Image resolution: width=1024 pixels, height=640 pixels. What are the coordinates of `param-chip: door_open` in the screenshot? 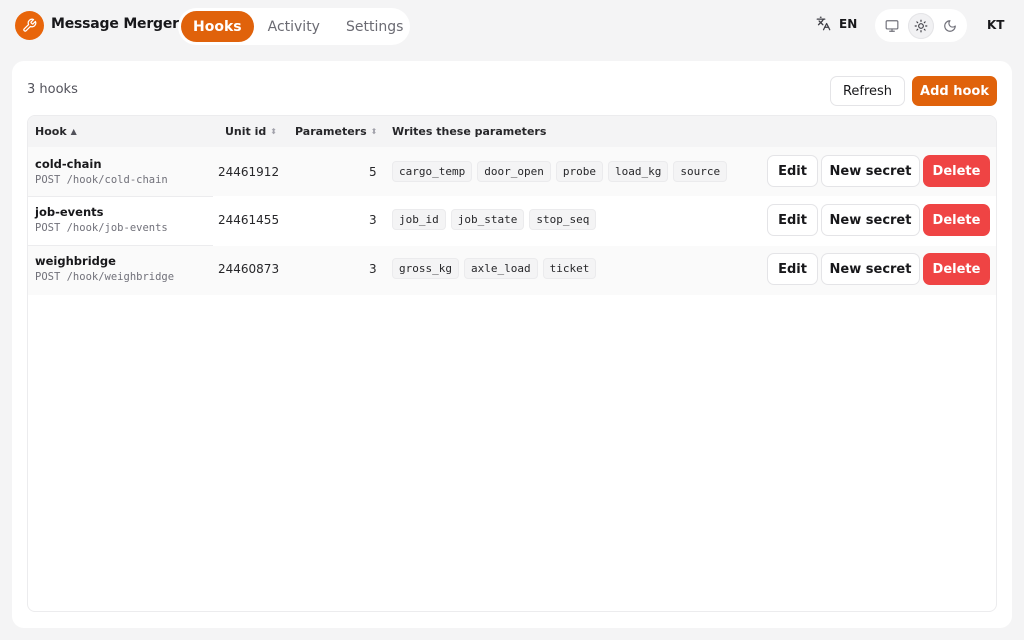 It's located at (514, 171).